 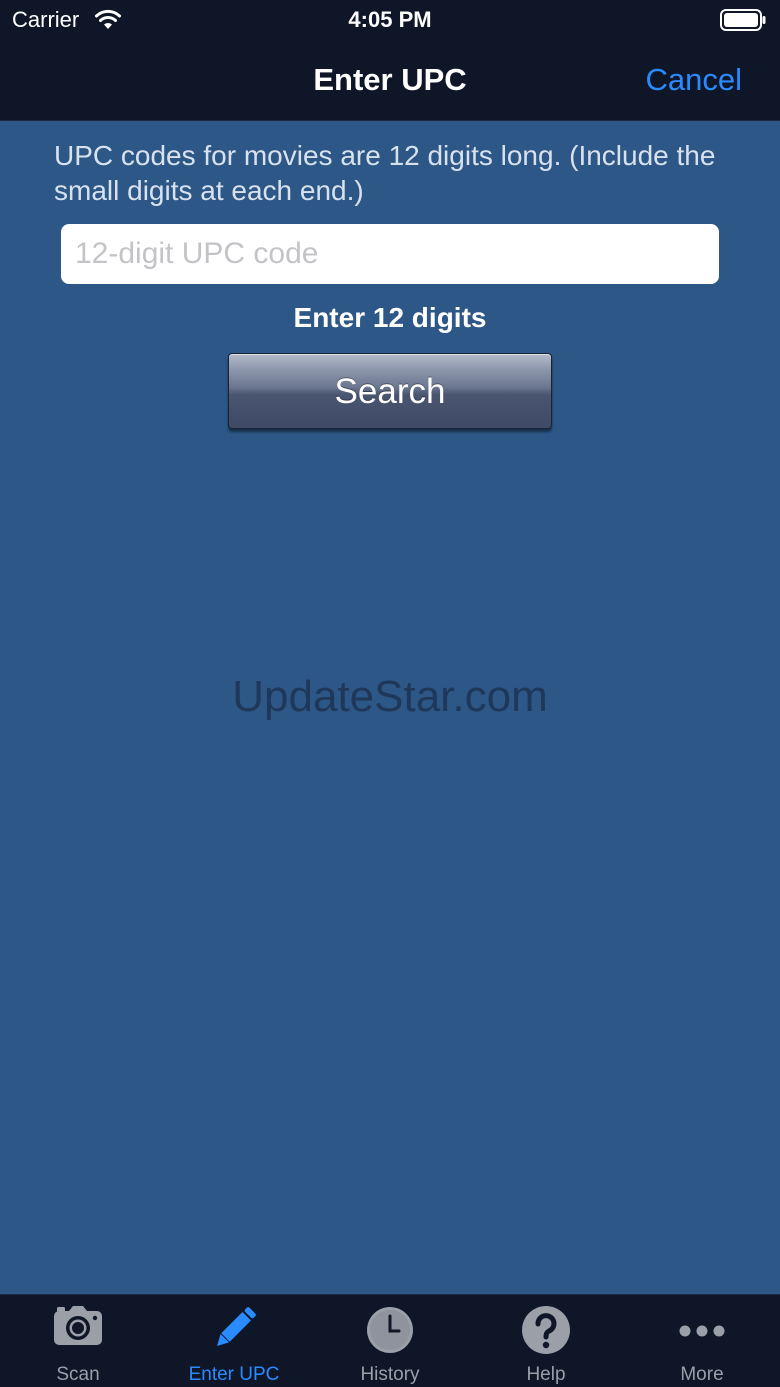 What do you see at coordinates (694, 80) in the screenshot?
I see `cancel-button: Cancel` at bounding box center [694, 80].